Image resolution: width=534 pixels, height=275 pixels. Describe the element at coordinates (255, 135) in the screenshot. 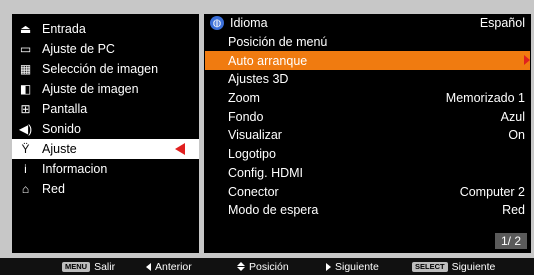

I see `row-label: Visualizar` at that location.